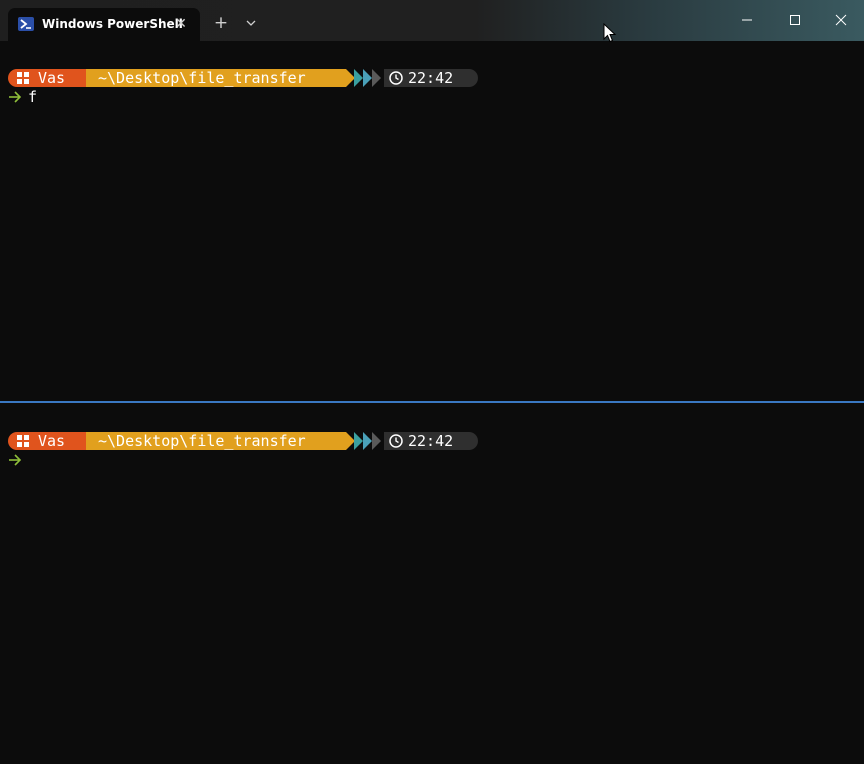 Image resolution: width=864 pixels, height=764 pixels. I want to click on mouse-cursor-icon, so click(610, 33).